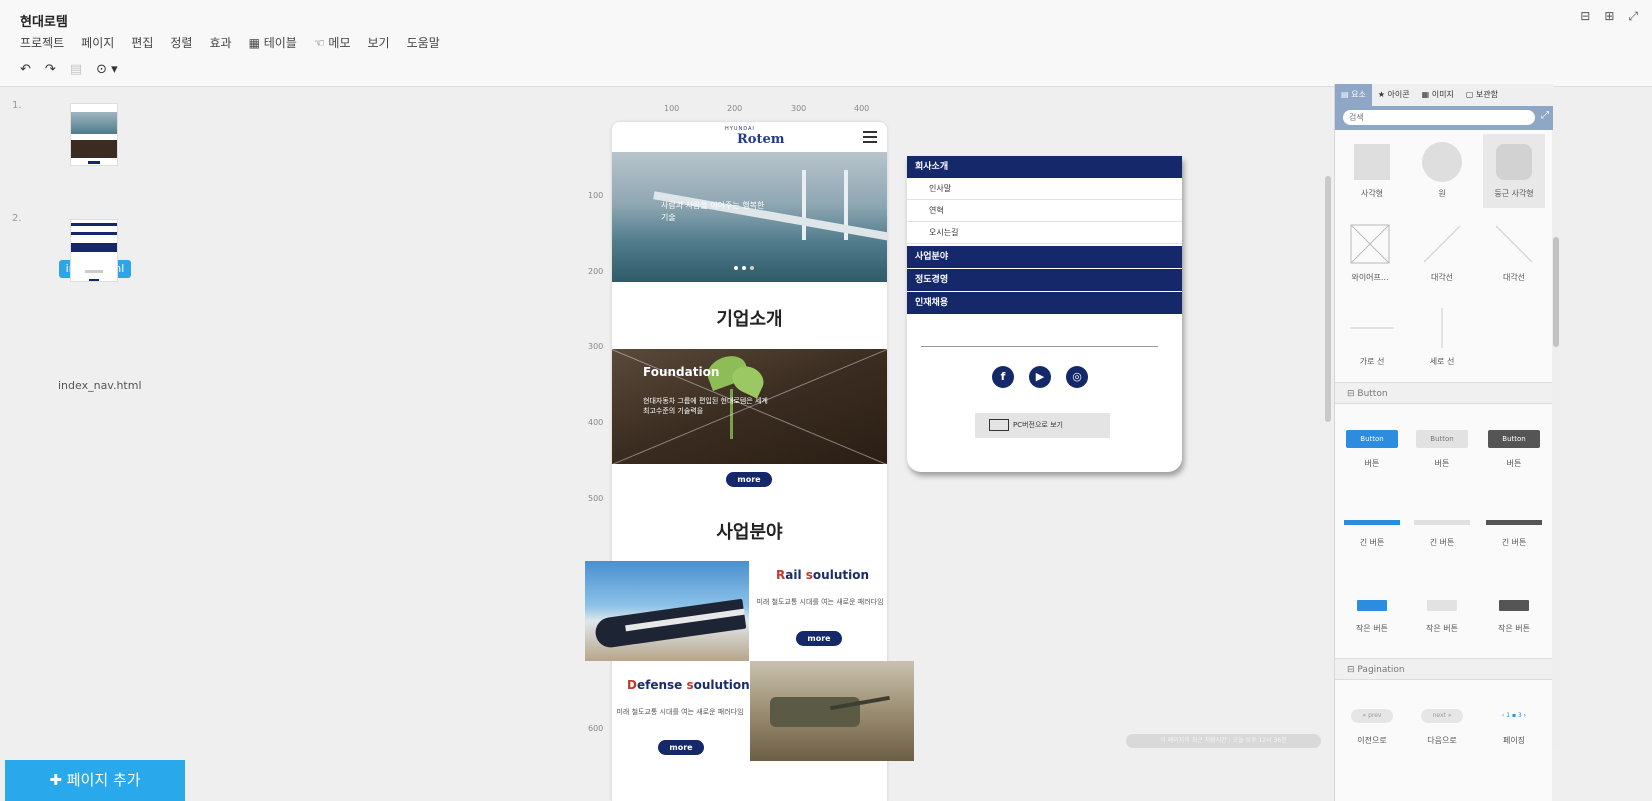  What do you see at coordinates (1372, 337) in the screenshot?
I see `shape-horizontal-line: 가로 선` at bounding box center [1372, 337].